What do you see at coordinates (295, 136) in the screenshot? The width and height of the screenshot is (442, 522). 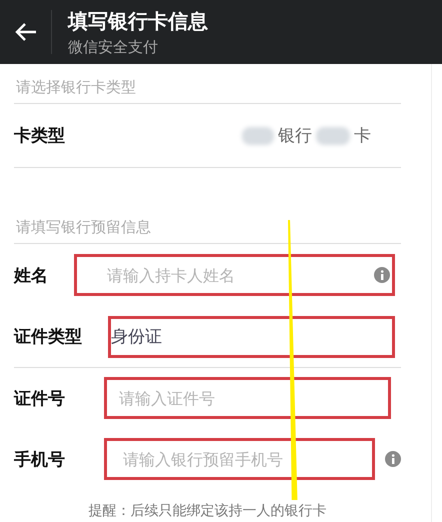 I see `card-type-text: 银行` at bounding box center [295, 136].